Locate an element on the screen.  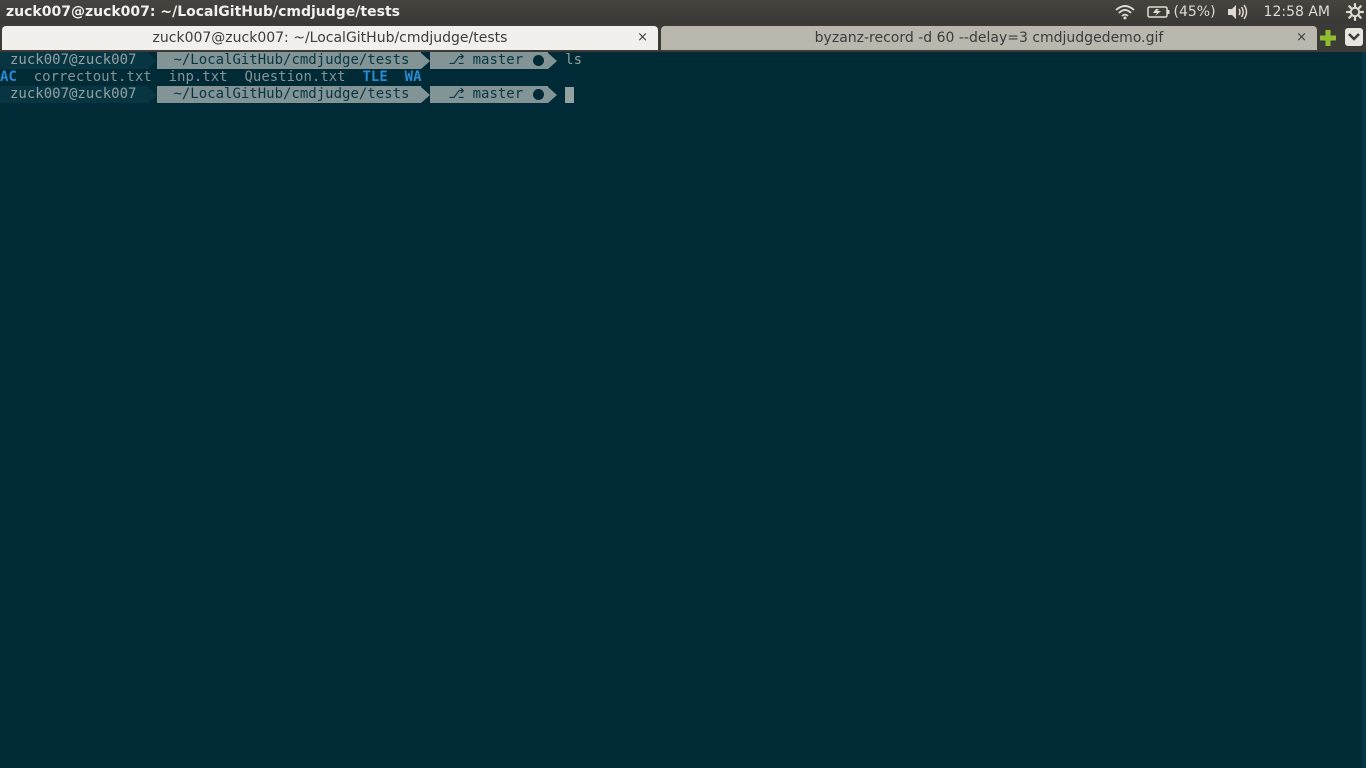
gear-icon is located at coordinates (1353, 12).